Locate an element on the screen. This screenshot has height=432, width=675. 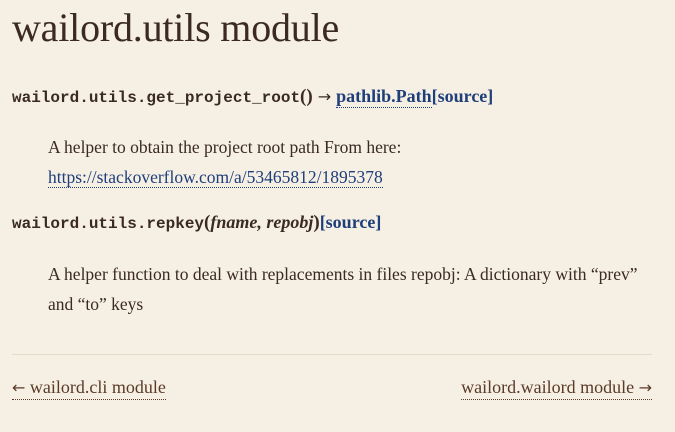
arrow-right-icon: → is located at coordinates (645, 387).